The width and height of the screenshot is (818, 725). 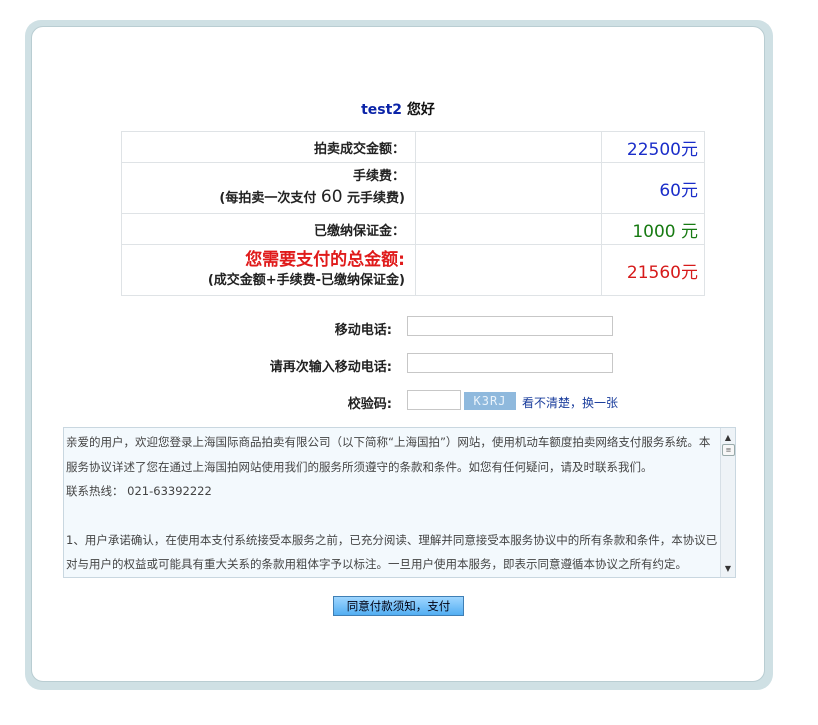 I want to click on deal-amount-value: 22500元, so click(x=653, y=147).